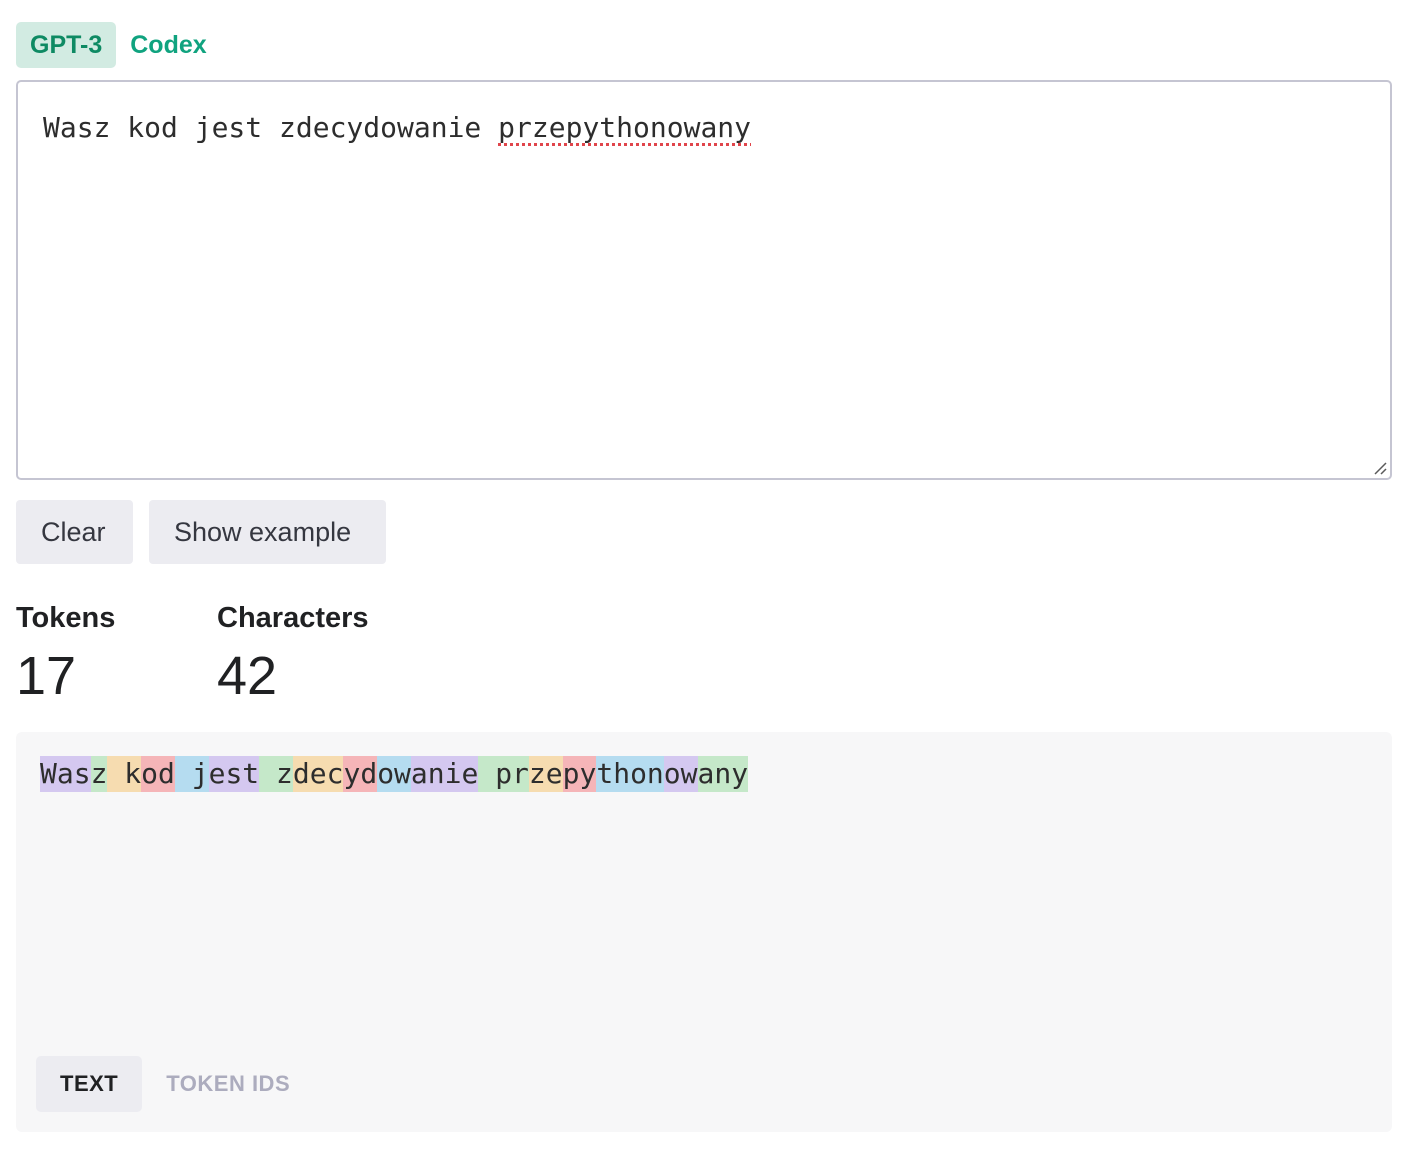  I want to click on tab-gpt3: GPT-3, so click(66, 45).